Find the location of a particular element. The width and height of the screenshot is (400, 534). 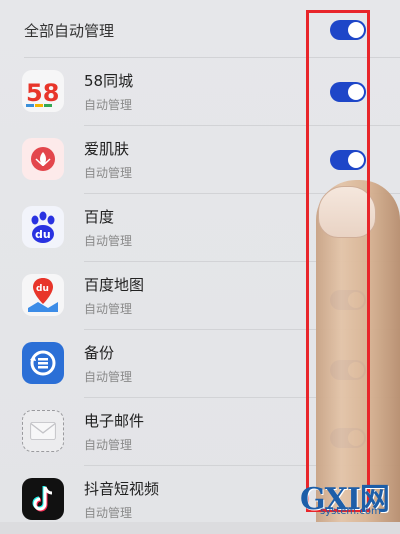

app-name: 电子邮件 is located at coordinates (114, 421).